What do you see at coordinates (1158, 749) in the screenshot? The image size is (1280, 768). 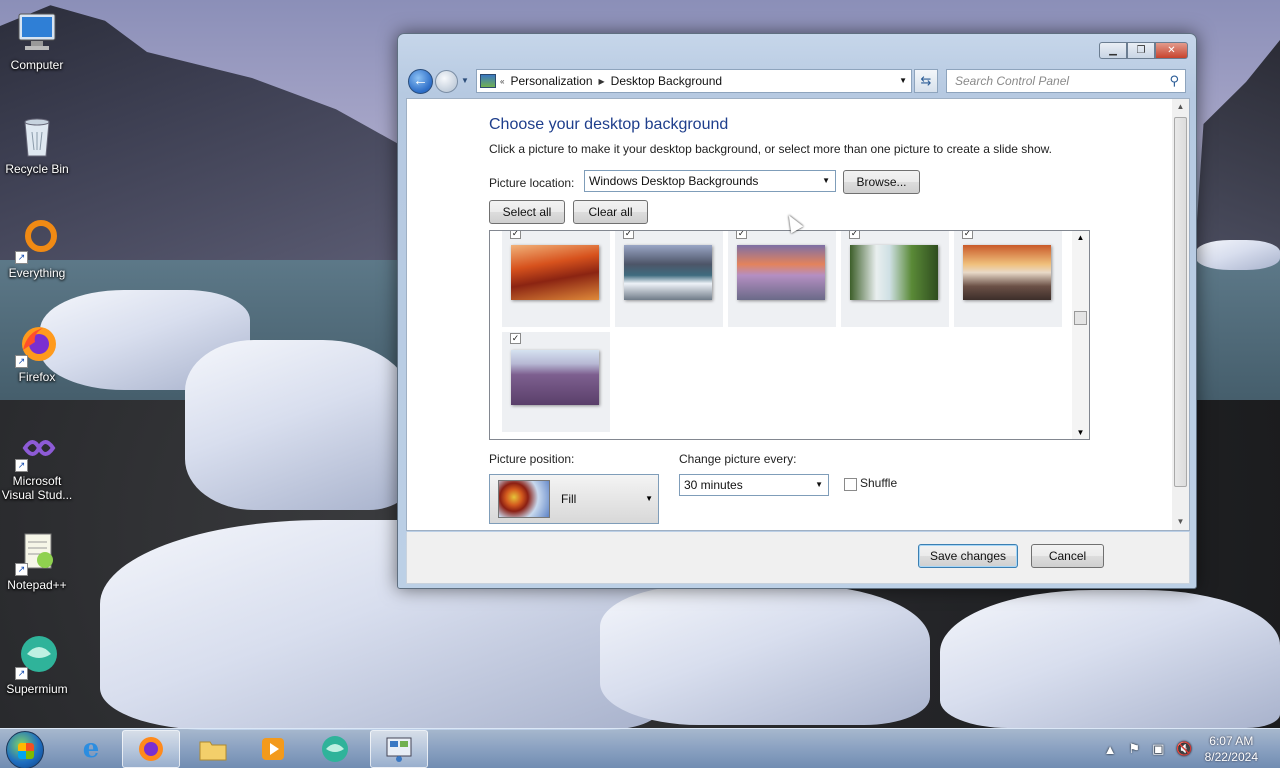 I see `network-icon: ▣` at bounding box center [1158, 749].